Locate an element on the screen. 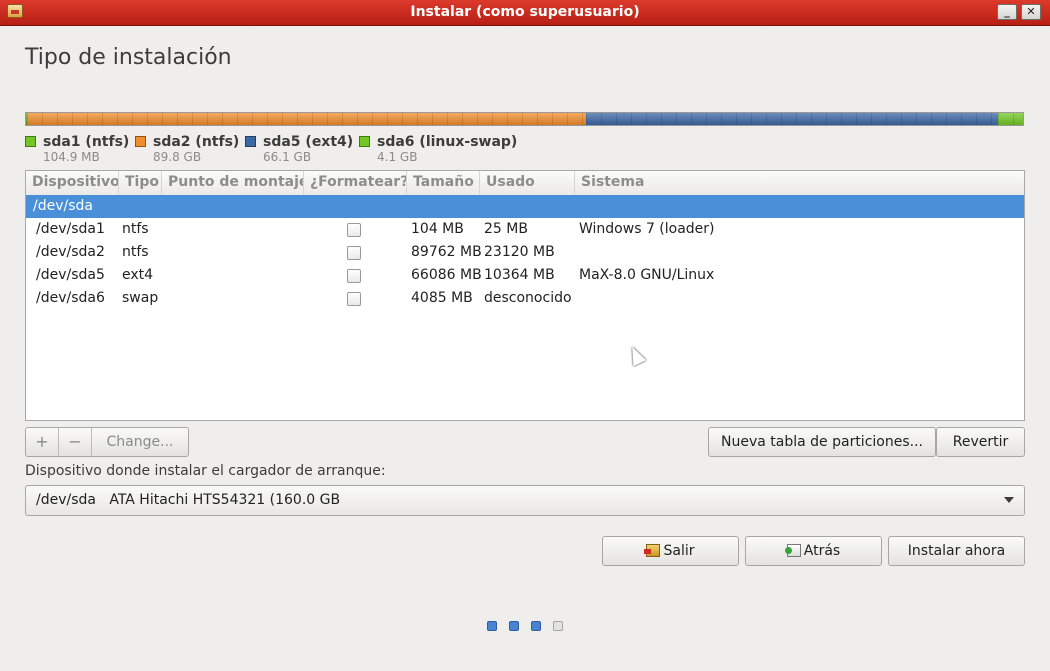 This screenshot has width=1050, height=671. type-cell: swap is located at coordinates (140, 298).